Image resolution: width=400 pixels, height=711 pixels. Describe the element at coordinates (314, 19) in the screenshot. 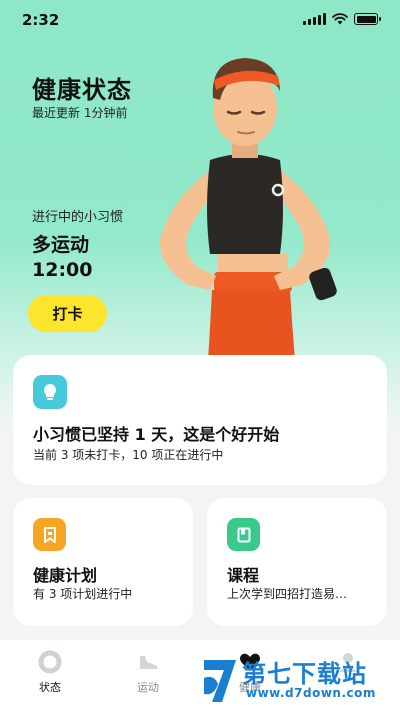

I see `signal-icon` at that location.